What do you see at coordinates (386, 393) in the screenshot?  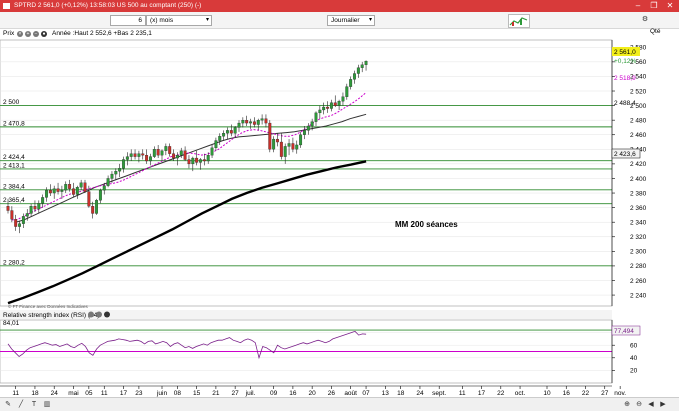 I see `date-tick-label: 13` at bounding box center [386, 393].